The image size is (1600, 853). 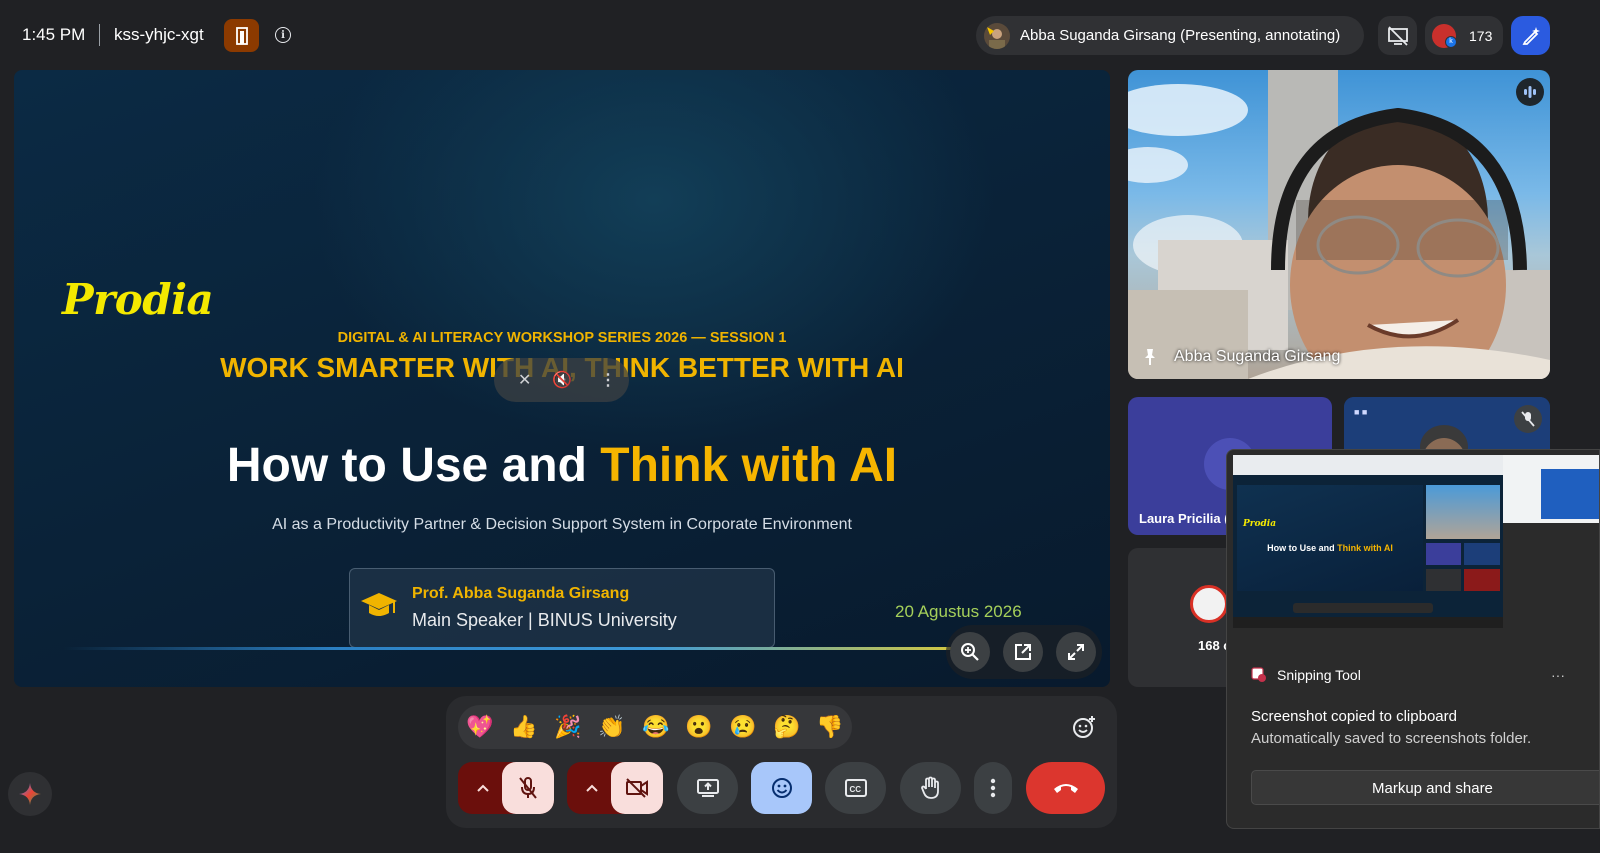 I want to click on reaction-crying: 😢, so click(x=743, y=727).